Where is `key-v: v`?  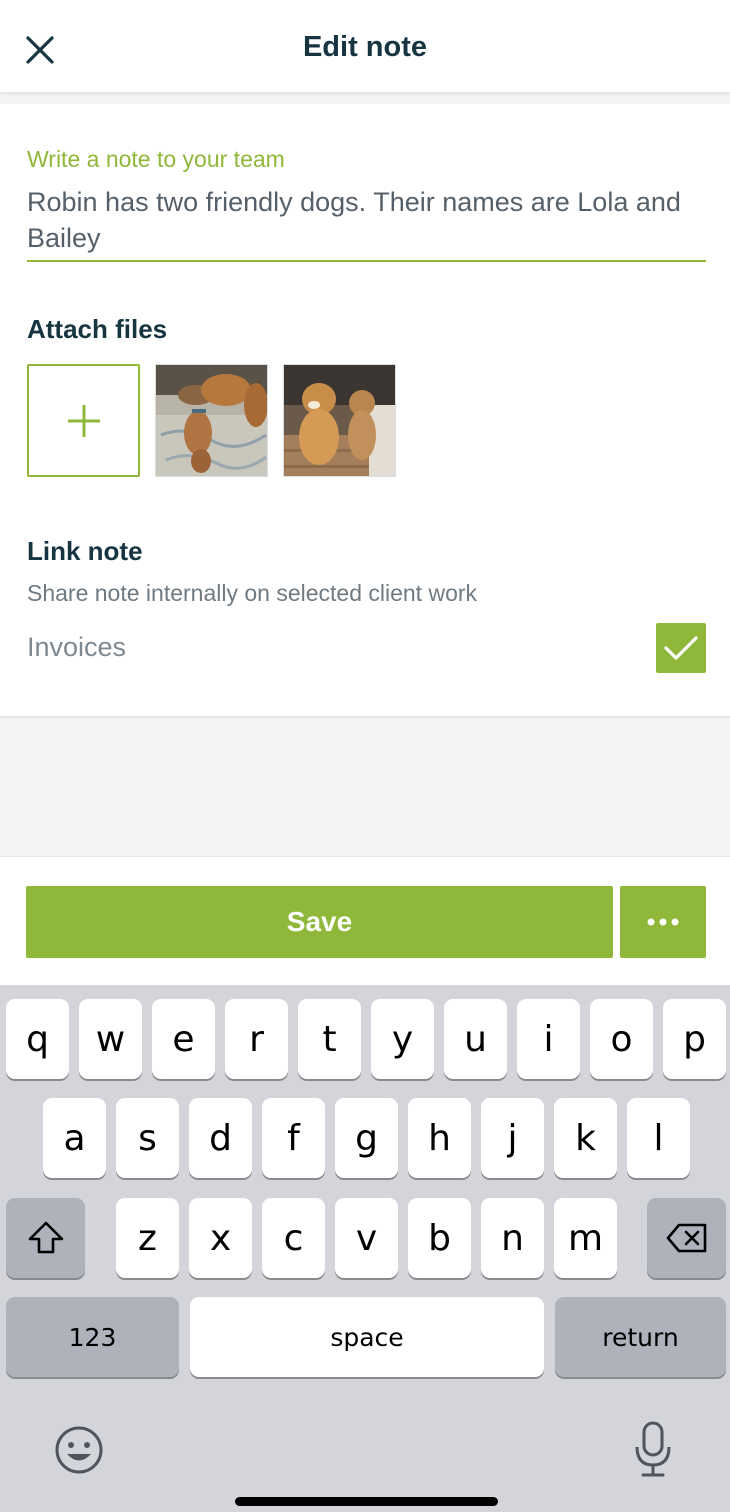
key-v: v is located at coordinates (366, 1238).